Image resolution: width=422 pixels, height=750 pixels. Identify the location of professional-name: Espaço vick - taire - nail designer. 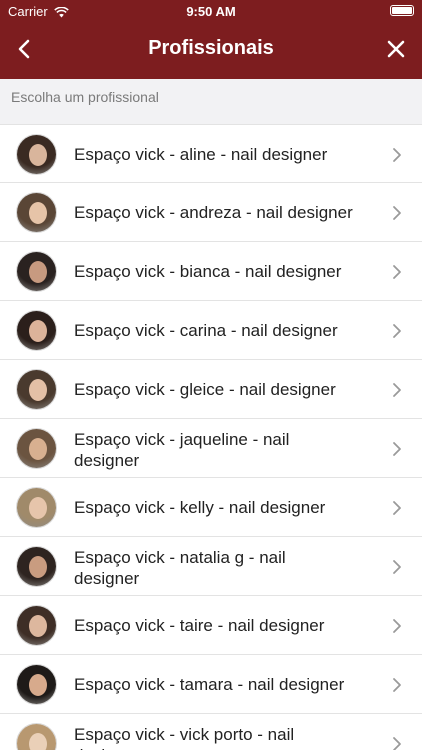
(199, 625).